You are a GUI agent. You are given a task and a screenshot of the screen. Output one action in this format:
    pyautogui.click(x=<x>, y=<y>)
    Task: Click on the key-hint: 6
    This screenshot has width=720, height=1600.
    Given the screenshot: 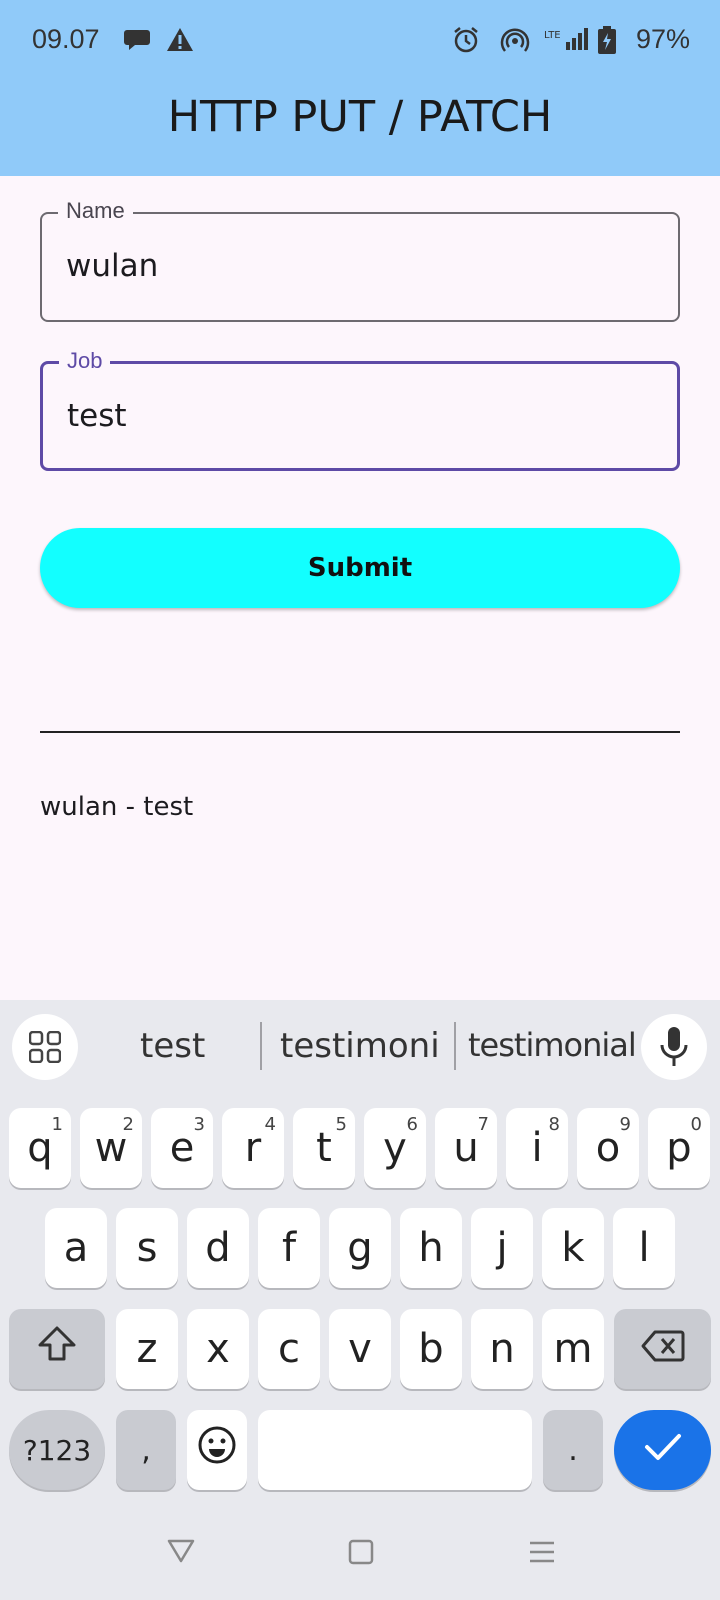 What is the action you would take?
    pyautogui.click(x=412, y=1124)
    